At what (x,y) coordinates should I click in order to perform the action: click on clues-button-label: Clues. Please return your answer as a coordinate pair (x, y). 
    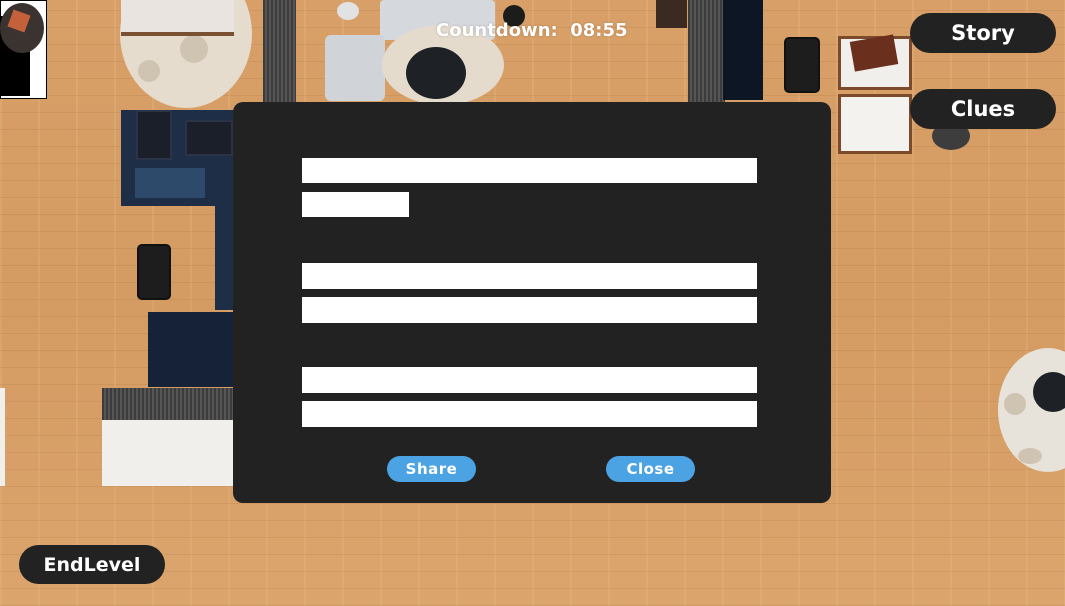
    Looking at the image, I should click on (983, 109).